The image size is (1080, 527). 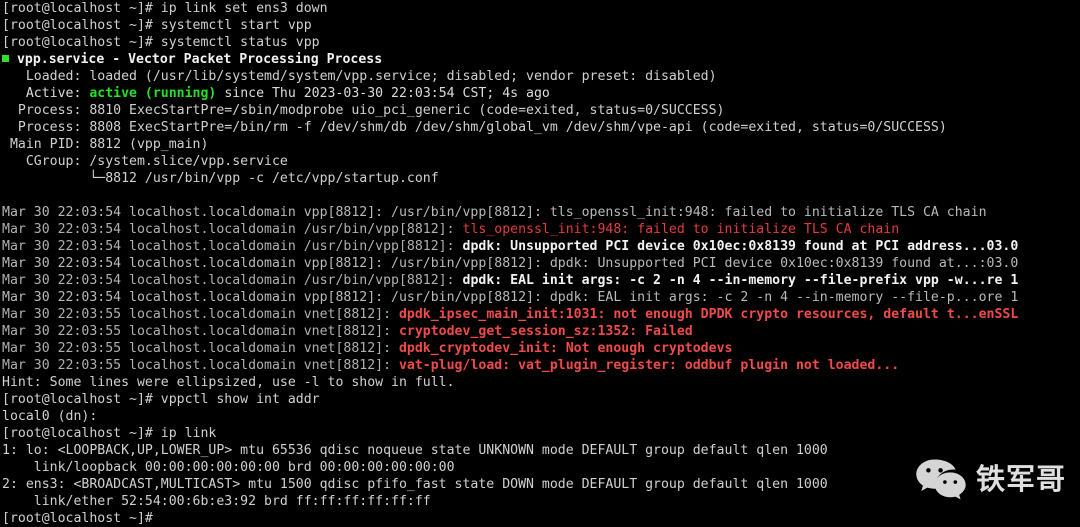 What do you see at coordinates (153, 93) in the screenshot?
I see `service-active-state: active (running)` at bounding box center [153, 93].